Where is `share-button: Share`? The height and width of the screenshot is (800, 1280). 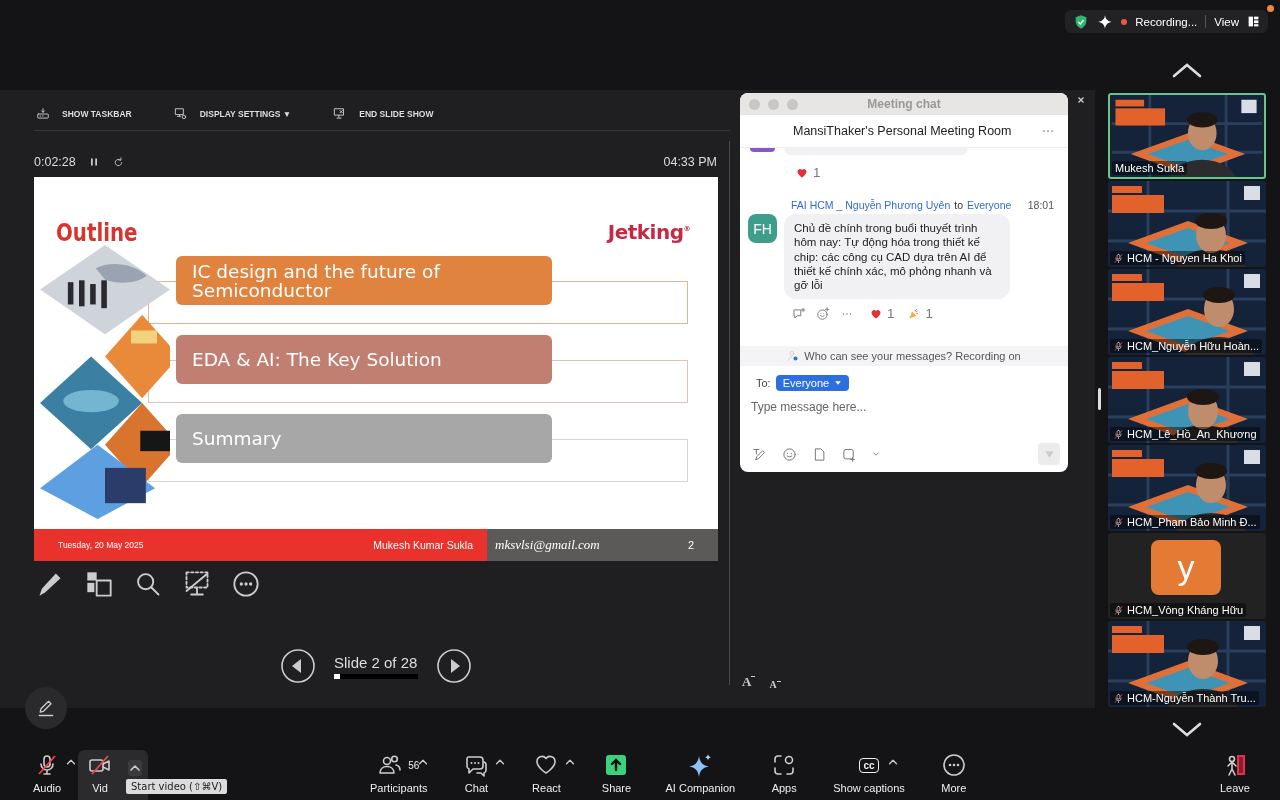 share-button: Share is located at coordinates (616, 774).